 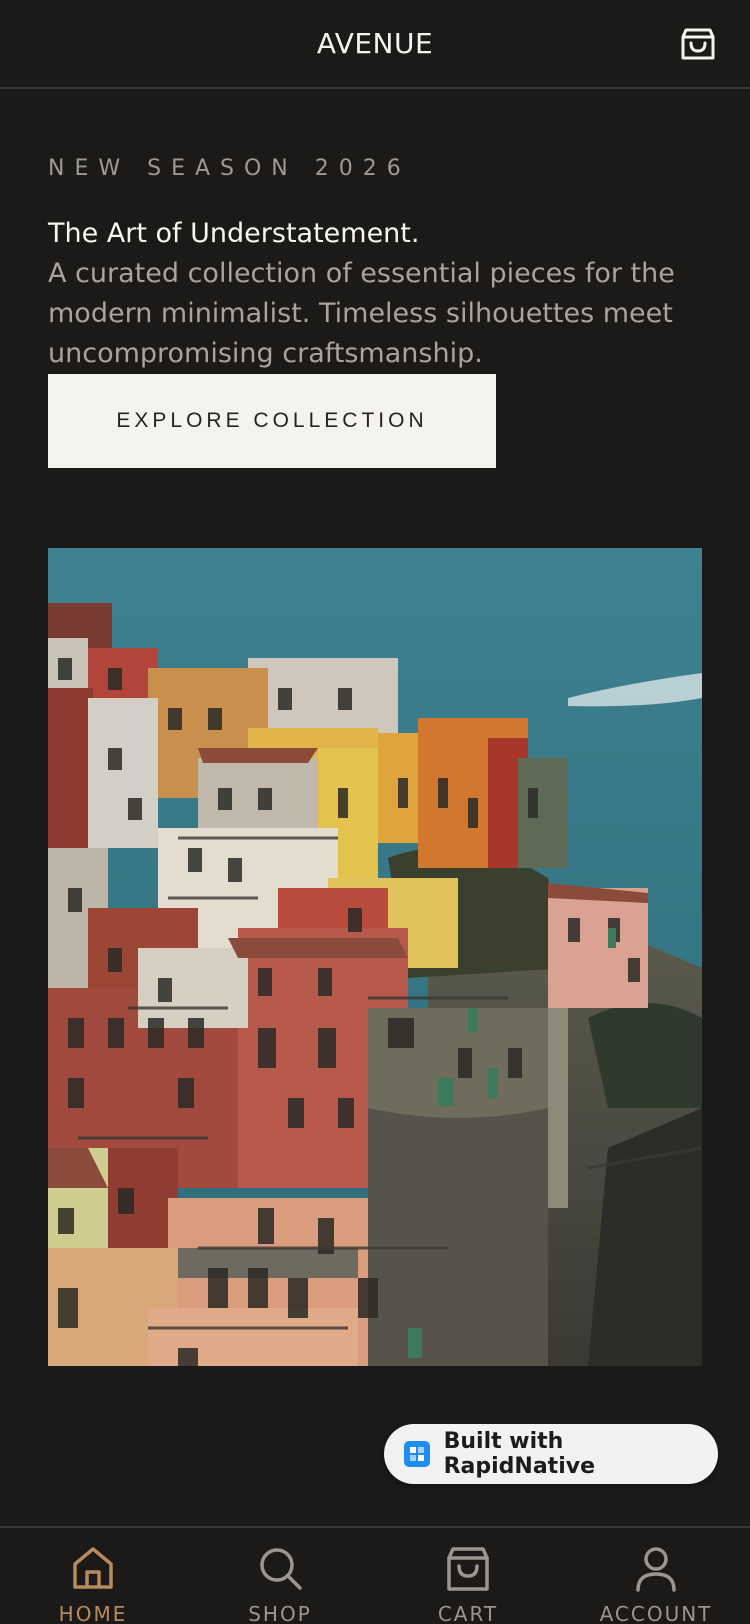 I want to click on header-cart-button, so click(x=698, y=44).